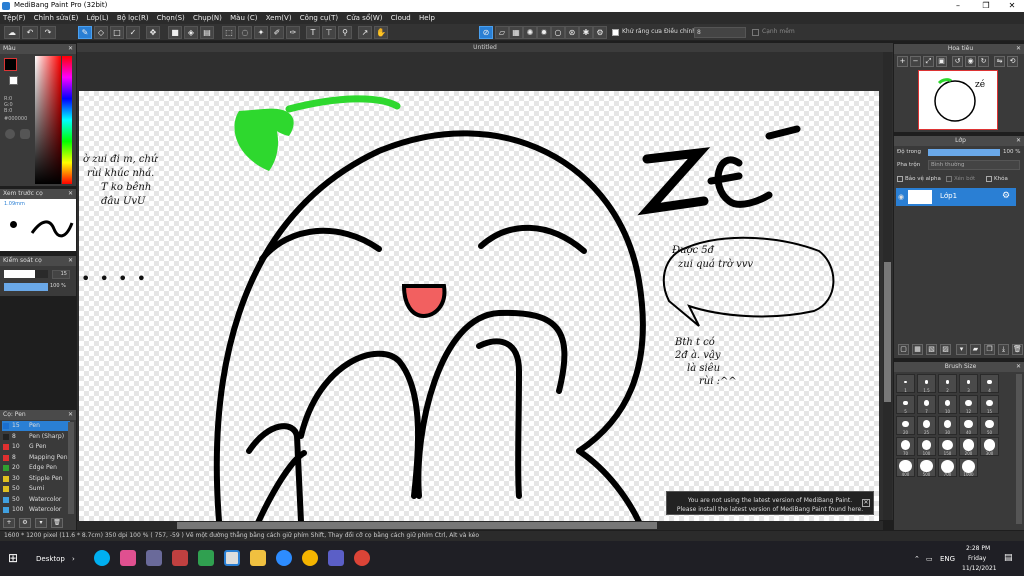  I want to click on brush-list-item: 50 Watercolor, so click(36, 500).